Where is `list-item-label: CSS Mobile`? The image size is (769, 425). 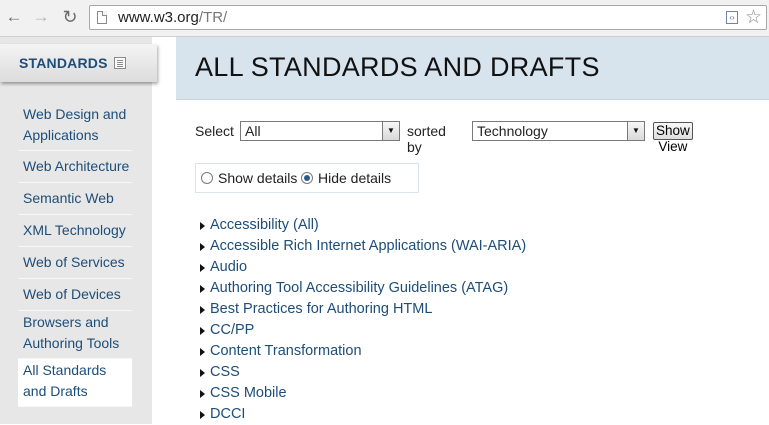
list-item-label: CSS Mobile is located at coordinates (248, 393).